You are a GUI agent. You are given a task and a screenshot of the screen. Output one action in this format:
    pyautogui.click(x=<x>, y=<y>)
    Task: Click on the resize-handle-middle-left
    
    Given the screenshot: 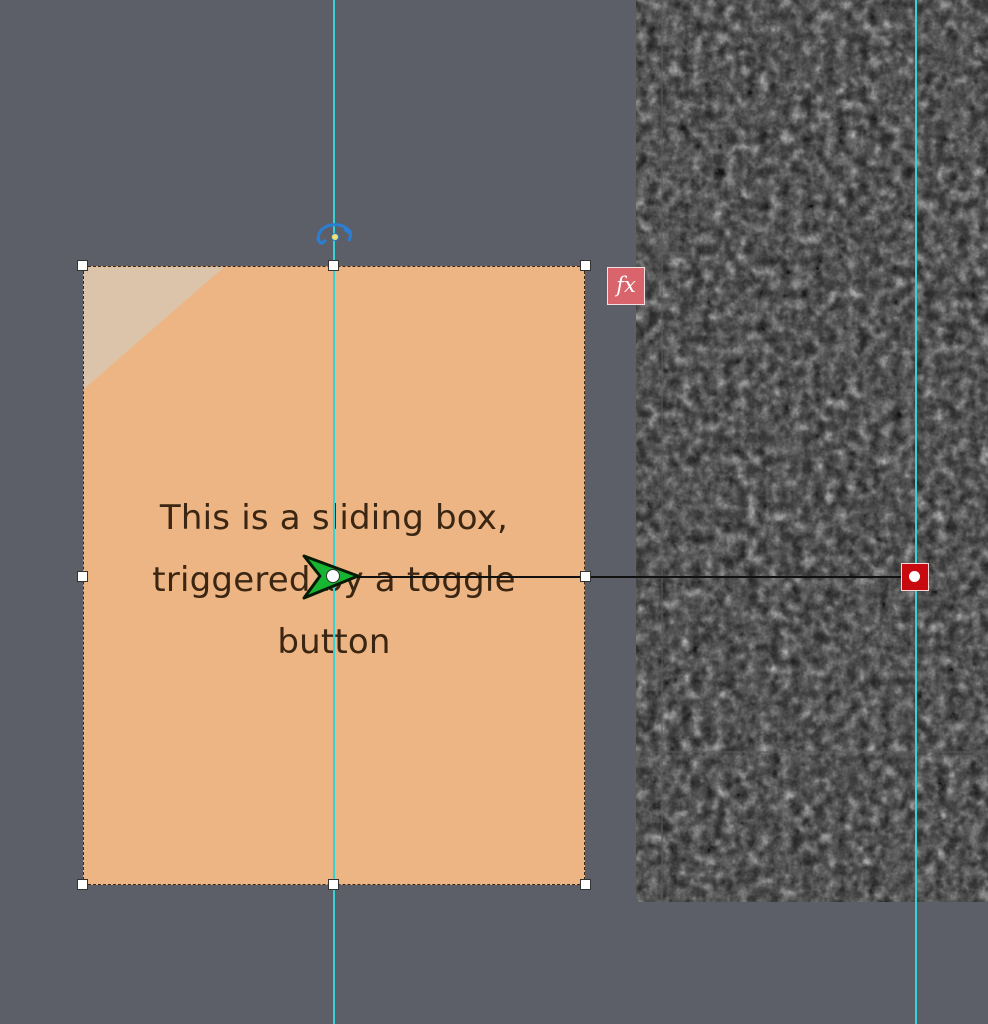 What is the action you would take?
    pyautogui.click(x=82, y=576)
    